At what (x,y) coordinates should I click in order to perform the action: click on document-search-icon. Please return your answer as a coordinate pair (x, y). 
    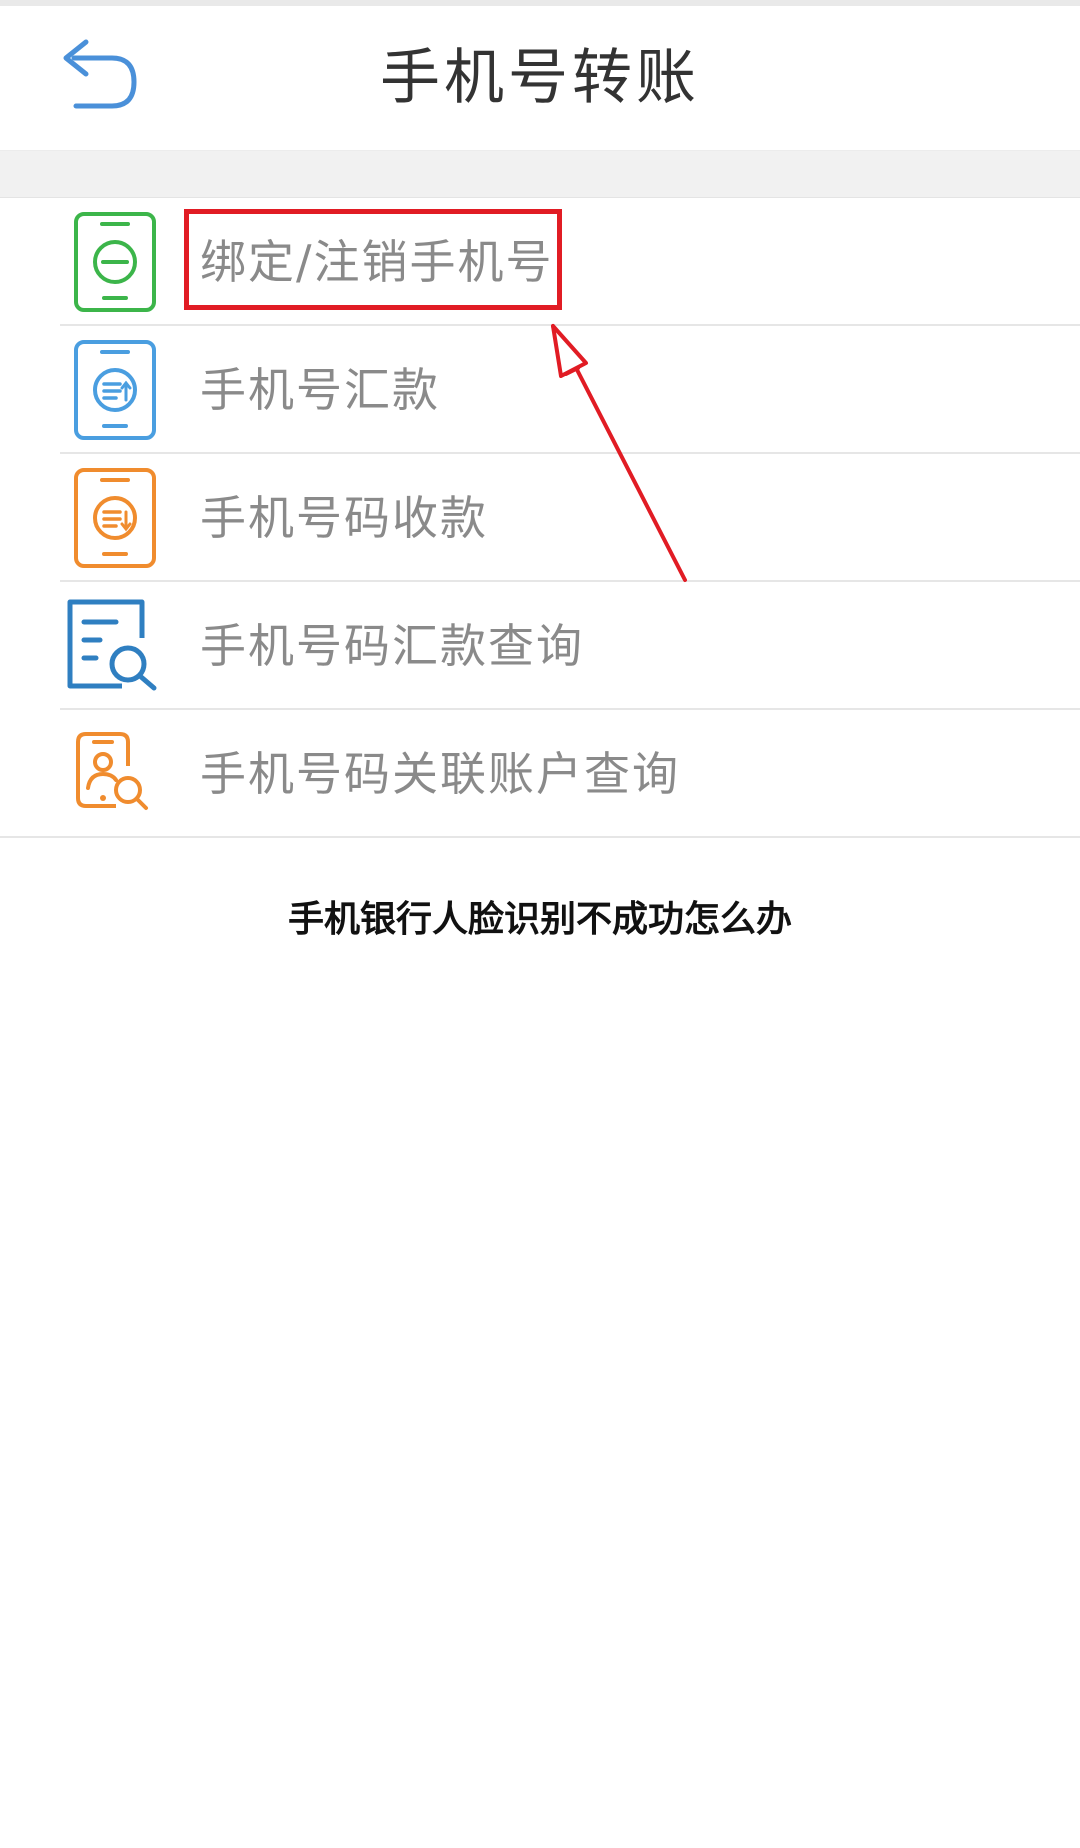
    Looking at the image, I should click on (112, 645).